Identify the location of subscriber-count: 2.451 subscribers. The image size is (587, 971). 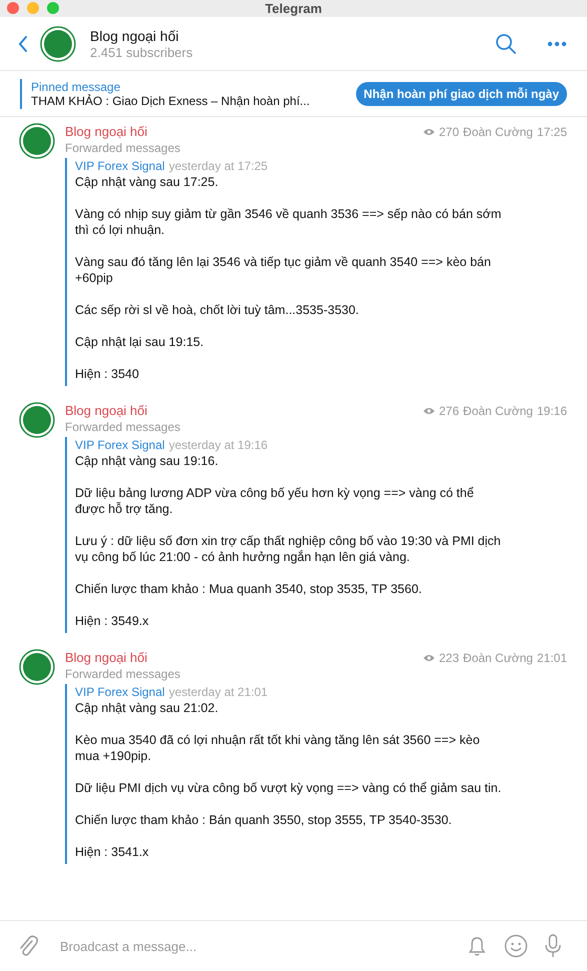
(142, 52).